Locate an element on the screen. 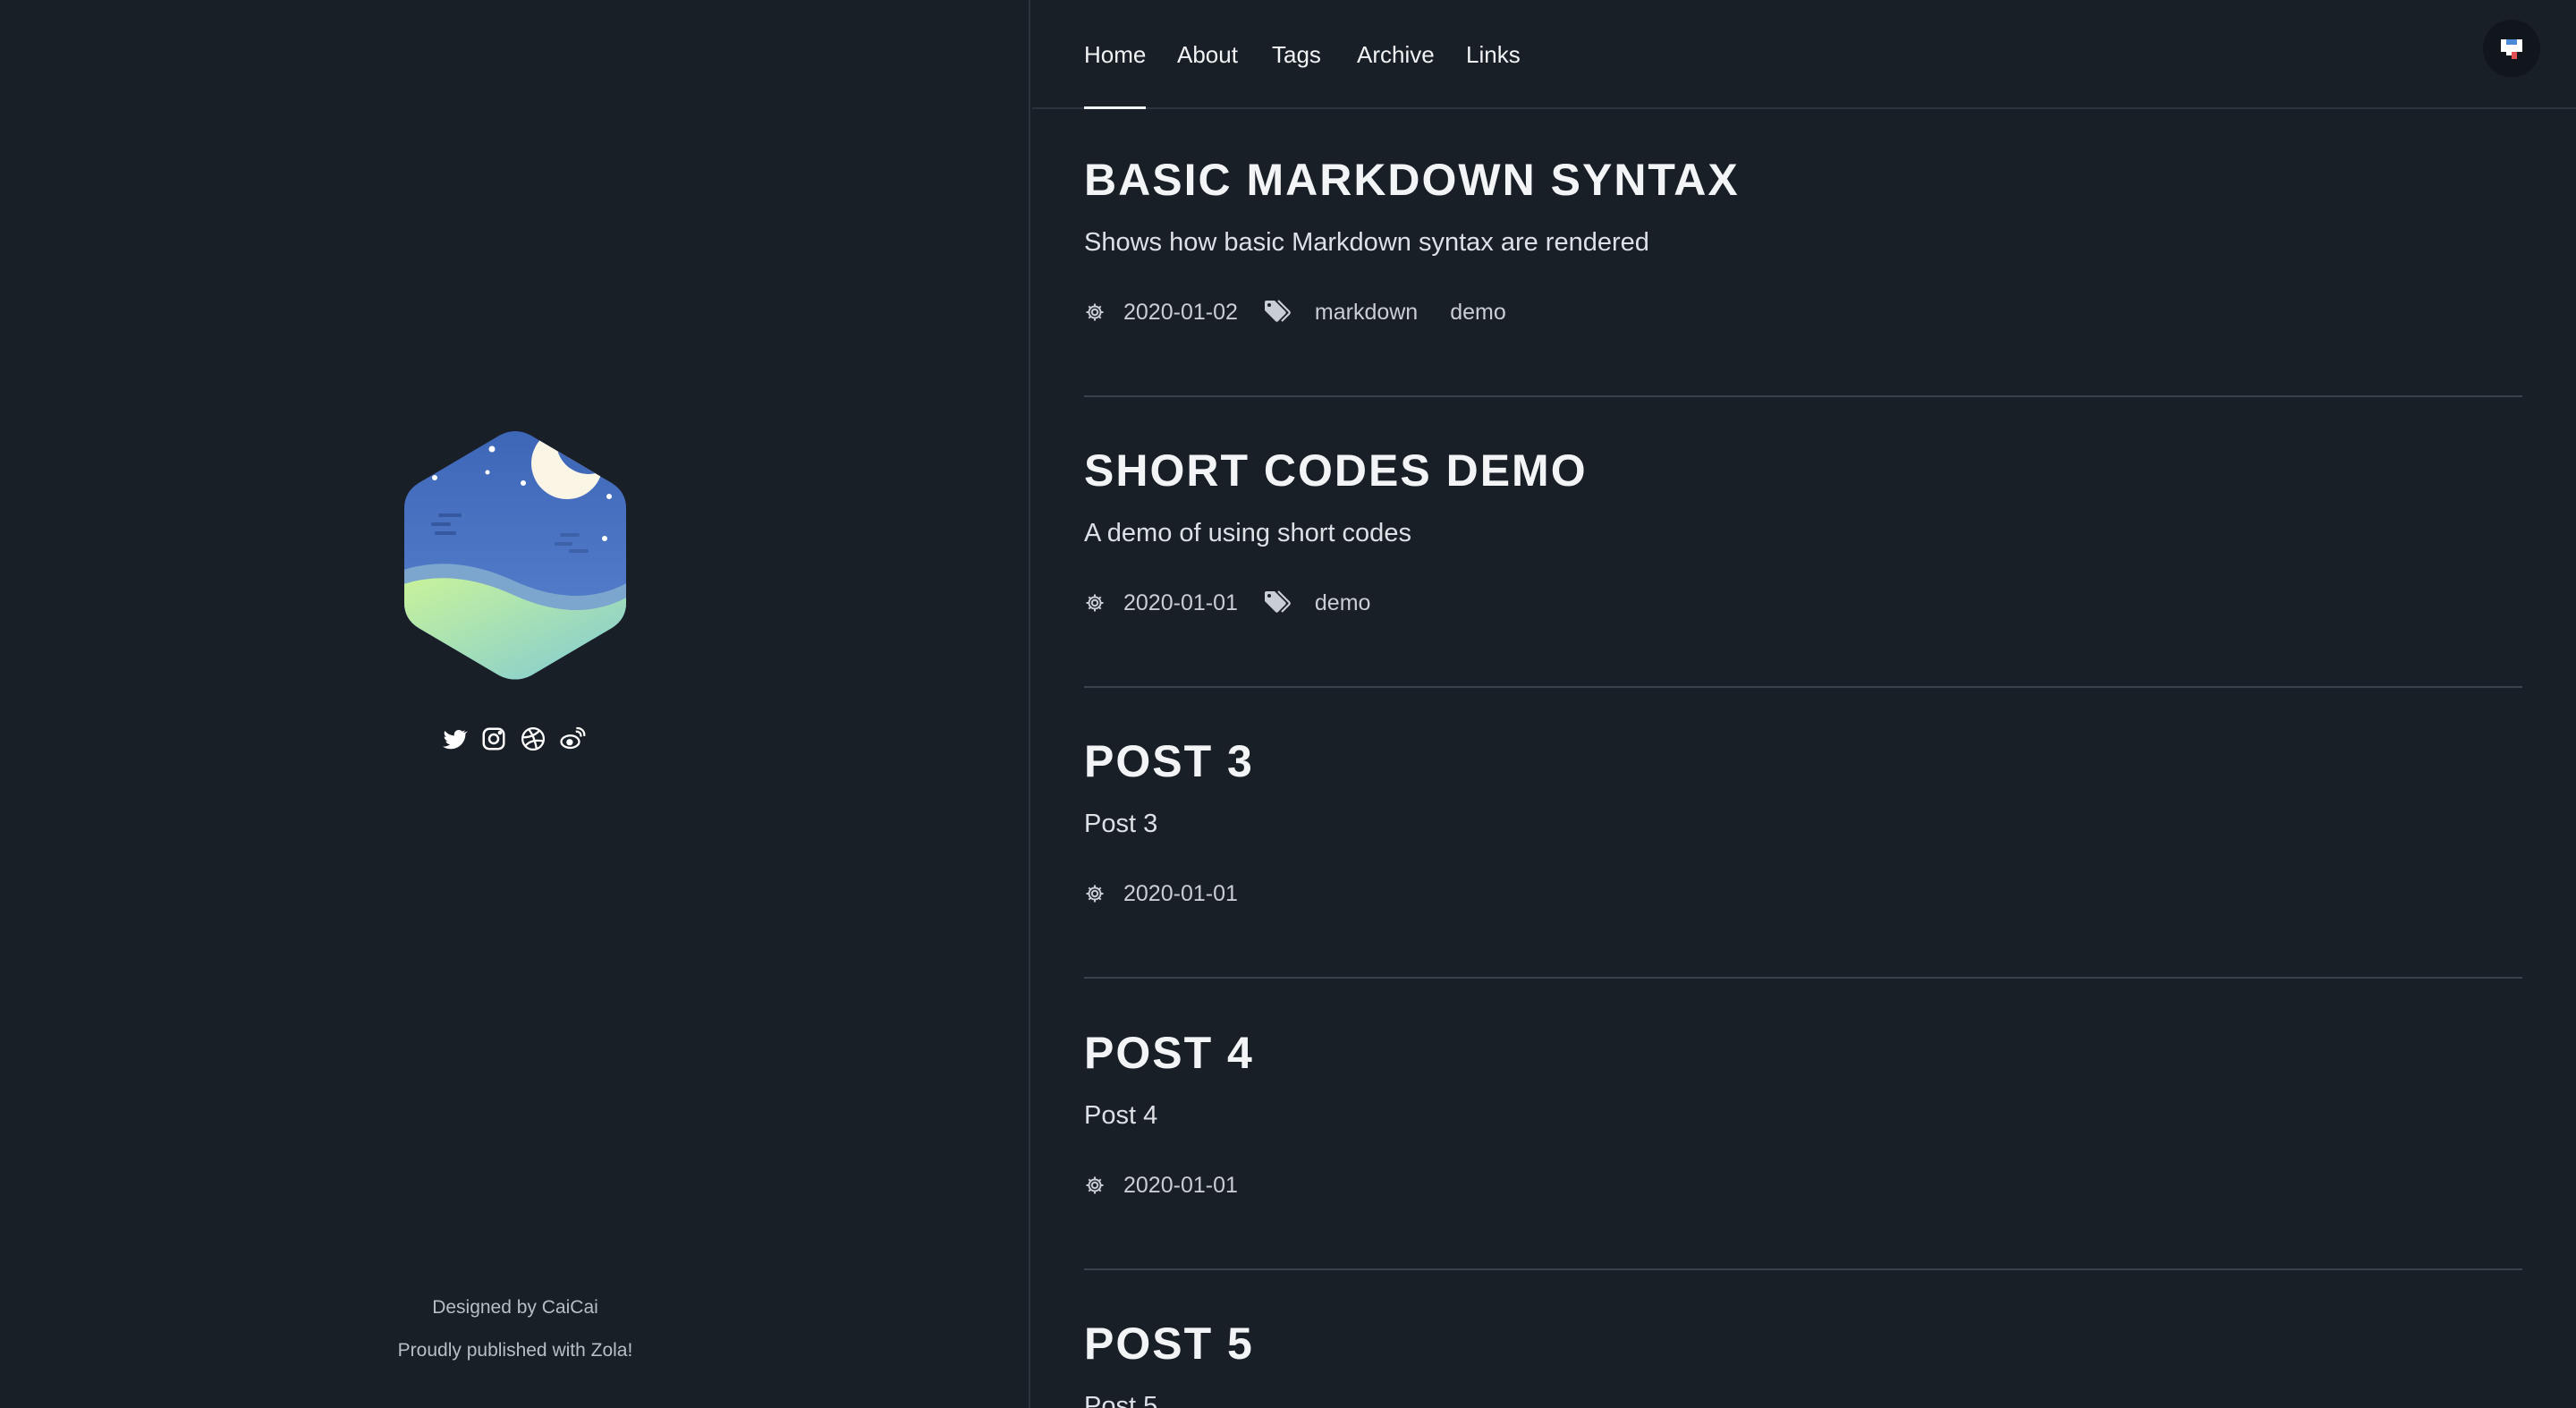 This screenshot has height=1408, width=2576. nav-home: Home is located at coordinates (1115, 74).